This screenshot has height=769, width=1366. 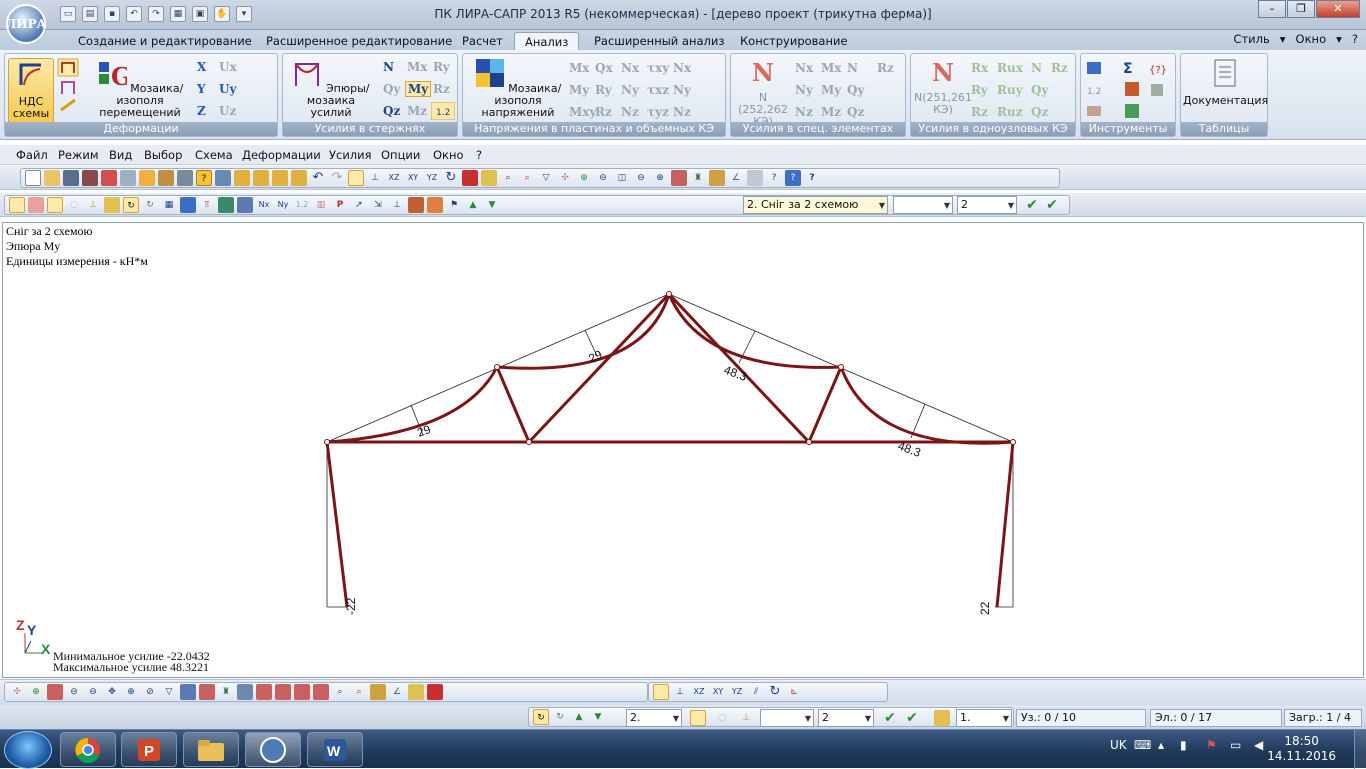 What do you see at coordinates (560, 717) in the screenshot?
I see `refresh2-icon-s: ↻` at bounding box center [560, 717].